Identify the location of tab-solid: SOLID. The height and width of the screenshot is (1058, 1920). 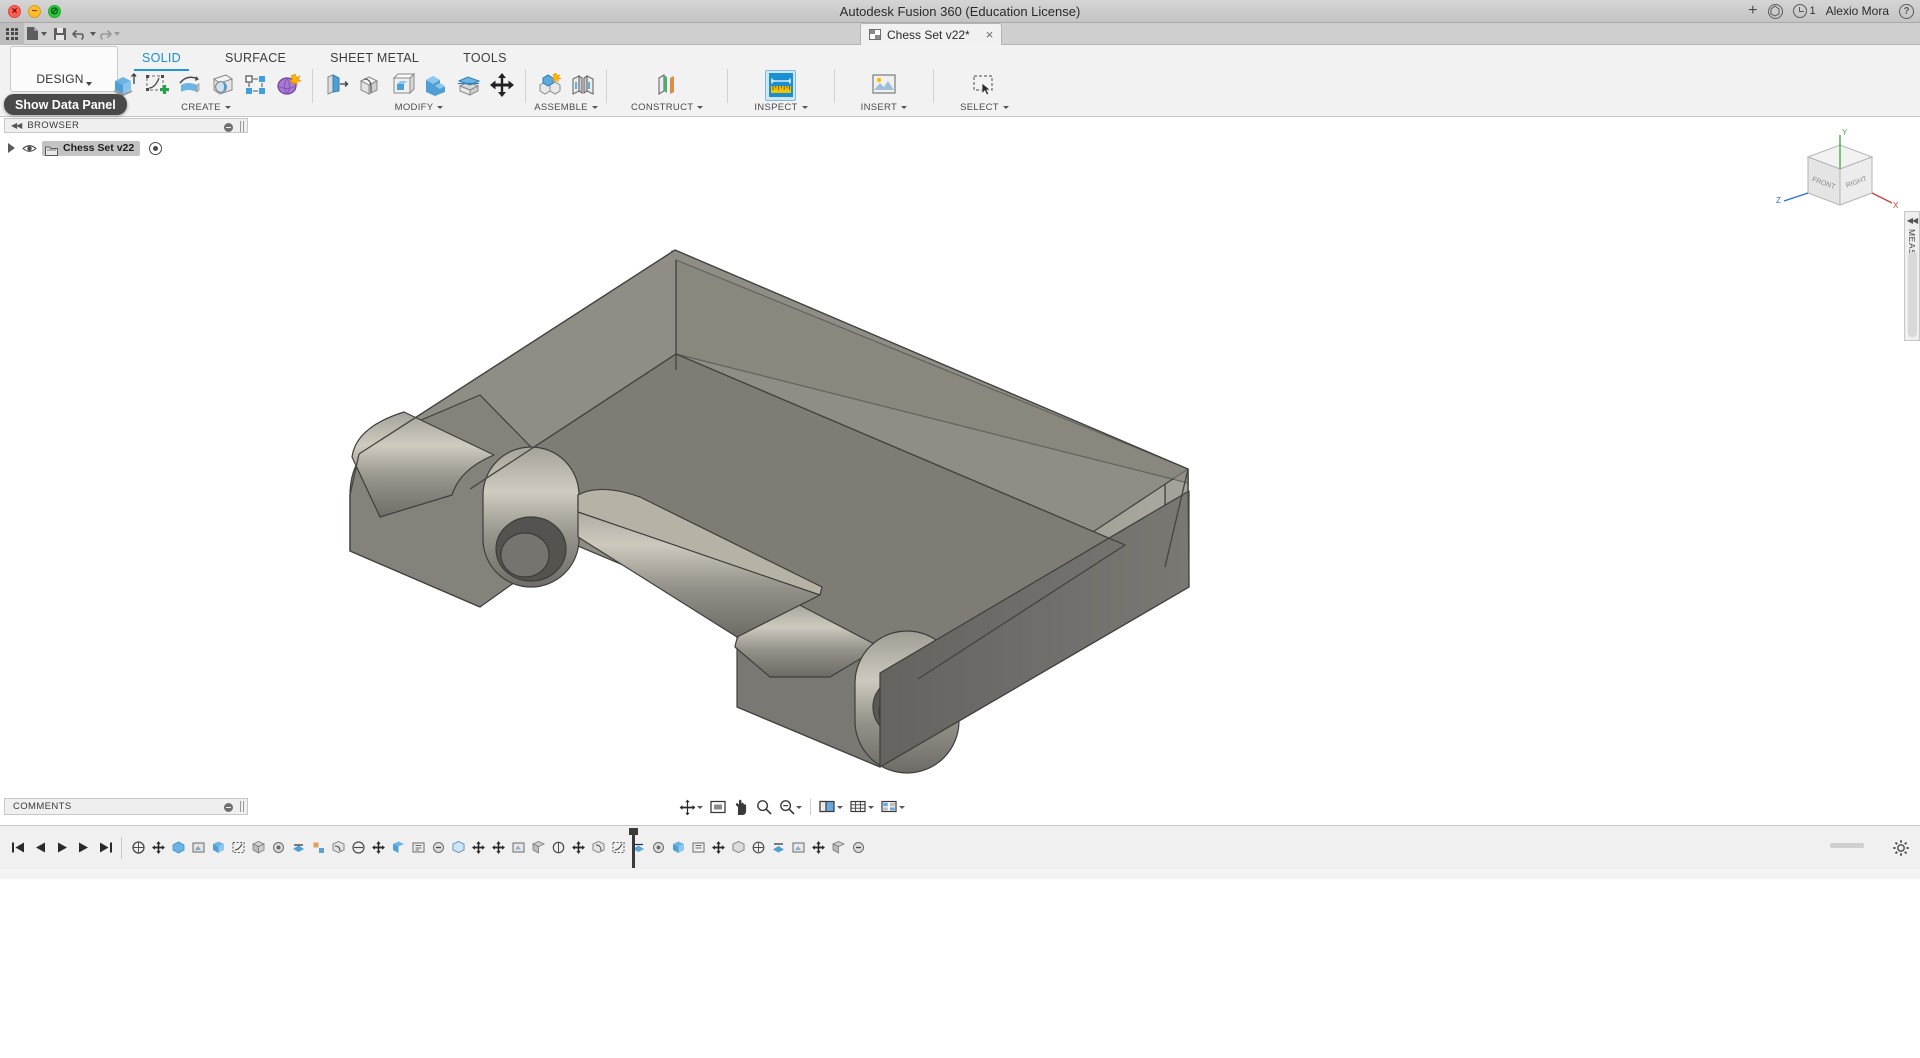
(161, 59).